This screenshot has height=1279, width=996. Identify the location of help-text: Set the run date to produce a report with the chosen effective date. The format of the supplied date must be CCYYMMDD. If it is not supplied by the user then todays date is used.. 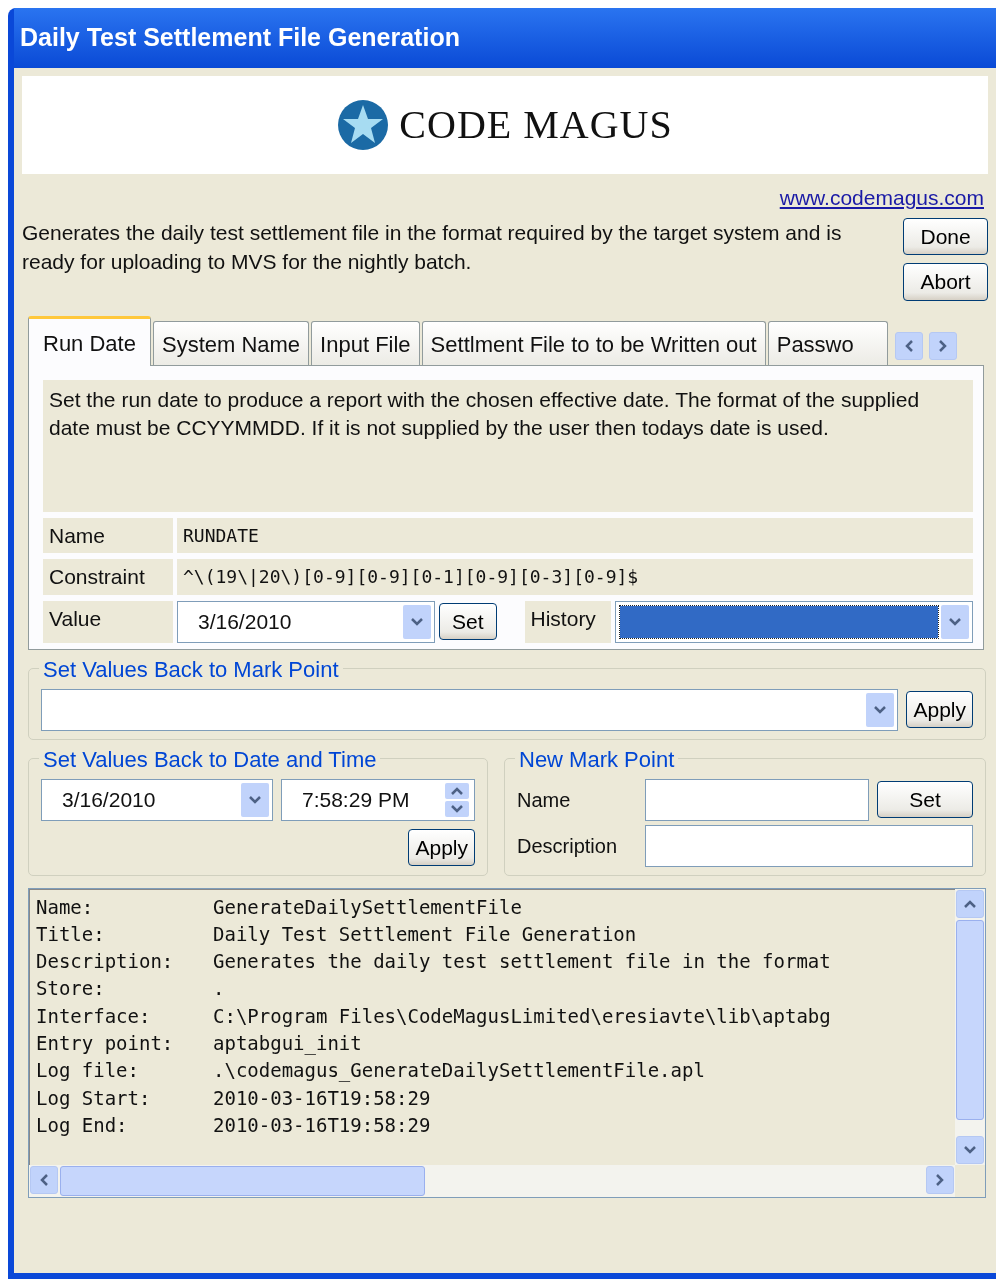
(508, 445).